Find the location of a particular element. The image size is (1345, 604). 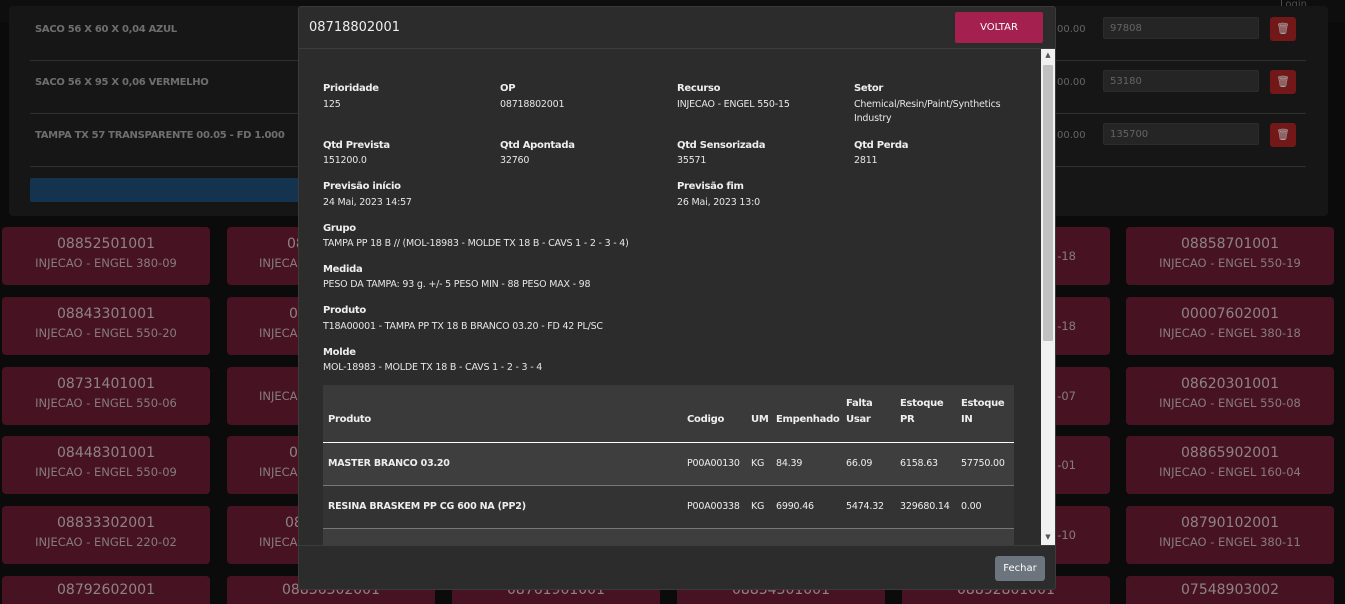

cell-falta-usar: 66.09 is located at coordinates (859, 463).